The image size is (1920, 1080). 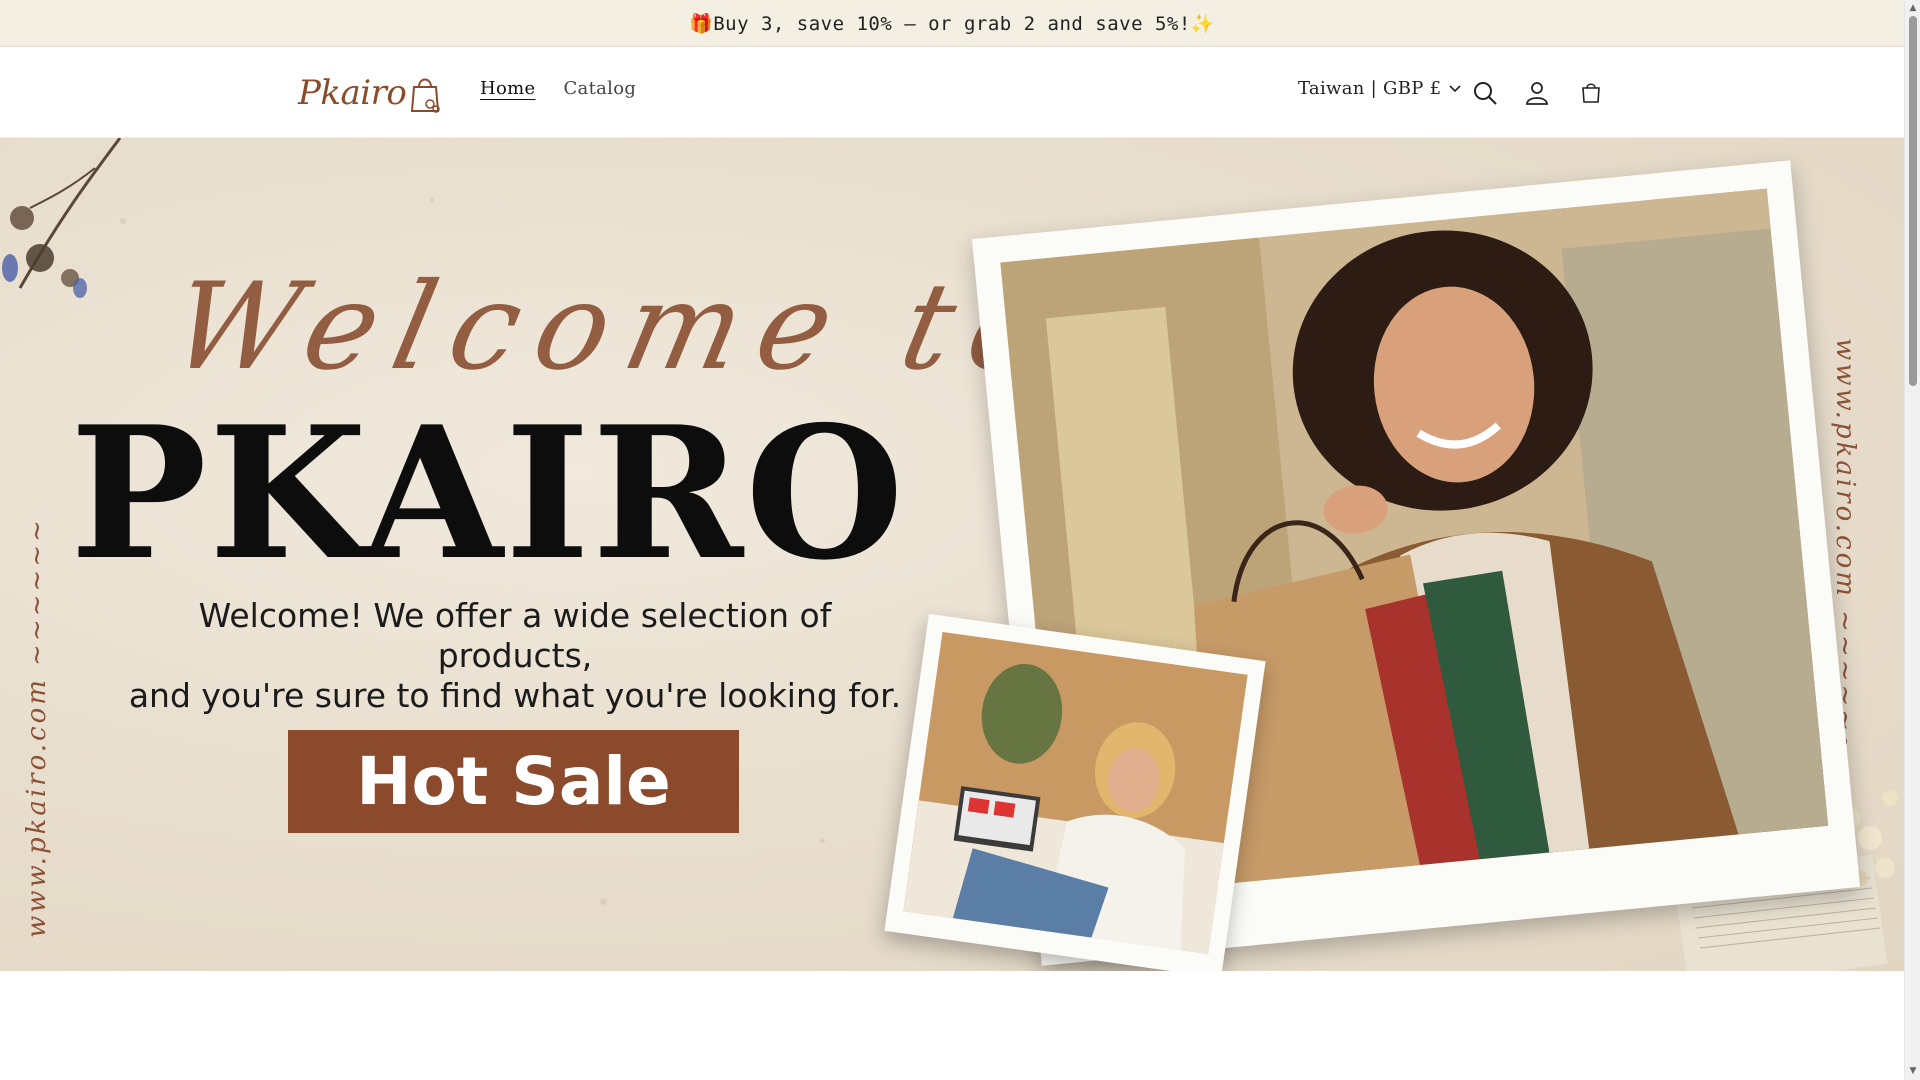 What do you see at coordinates (352, 93) in the screenshot?
I see `logo-text: Pkairo` at bounding box center [352, 93].